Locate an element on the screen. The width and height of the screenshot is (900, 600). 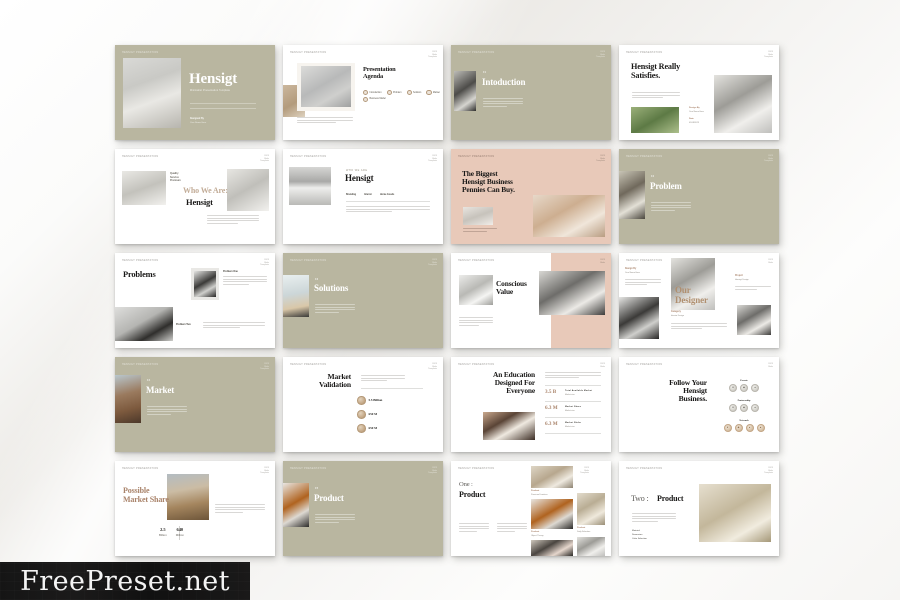
meta-label: Product is located at coordinates (535, 532).